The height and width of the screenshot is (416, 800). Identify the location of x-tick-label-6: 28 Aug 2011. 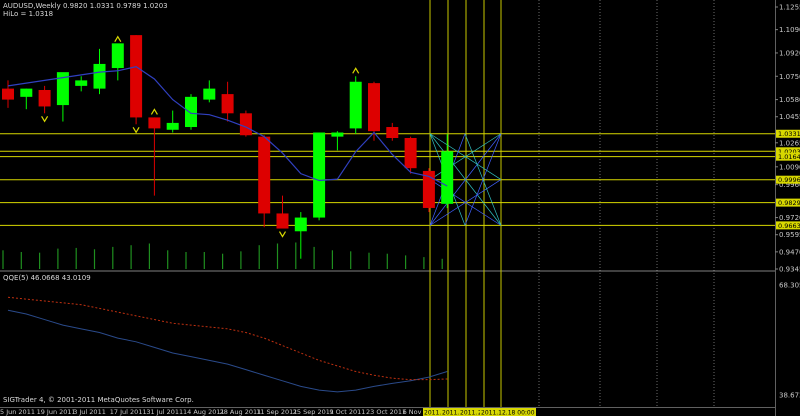
(241, 412).